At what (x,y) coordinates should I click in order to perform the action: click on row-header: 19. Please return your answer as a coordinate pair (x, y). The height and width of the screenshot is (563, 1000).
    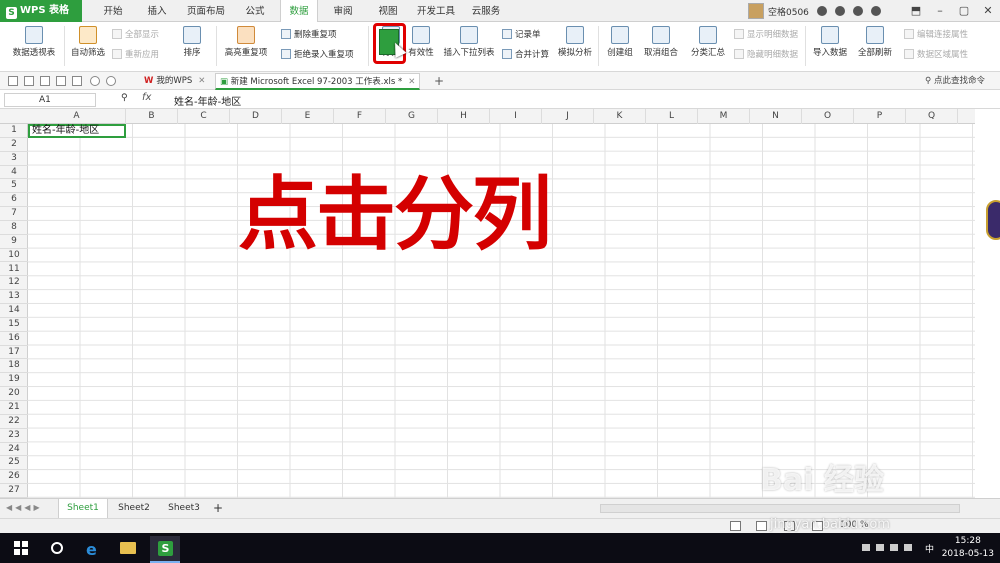
    Looking at the image, I should click on (14, 380).